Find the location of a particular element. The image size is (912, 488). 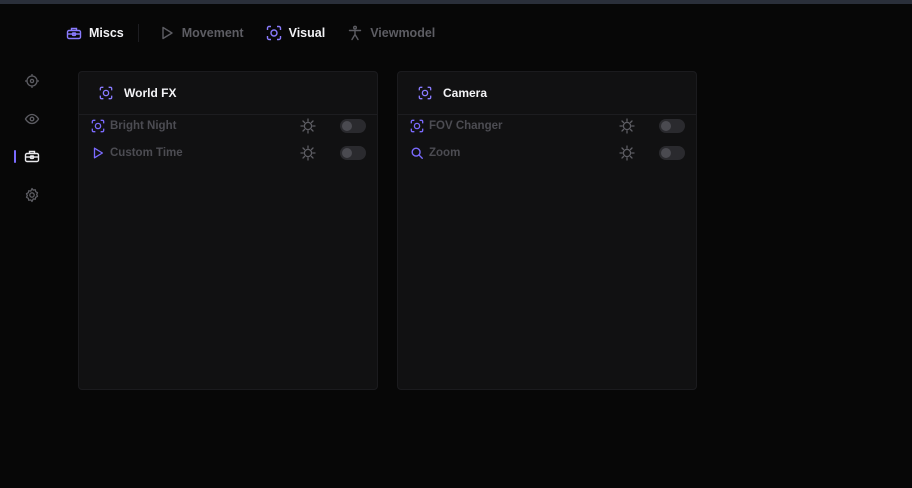

sidebar-item-settings is located at coordinates (32, 195).